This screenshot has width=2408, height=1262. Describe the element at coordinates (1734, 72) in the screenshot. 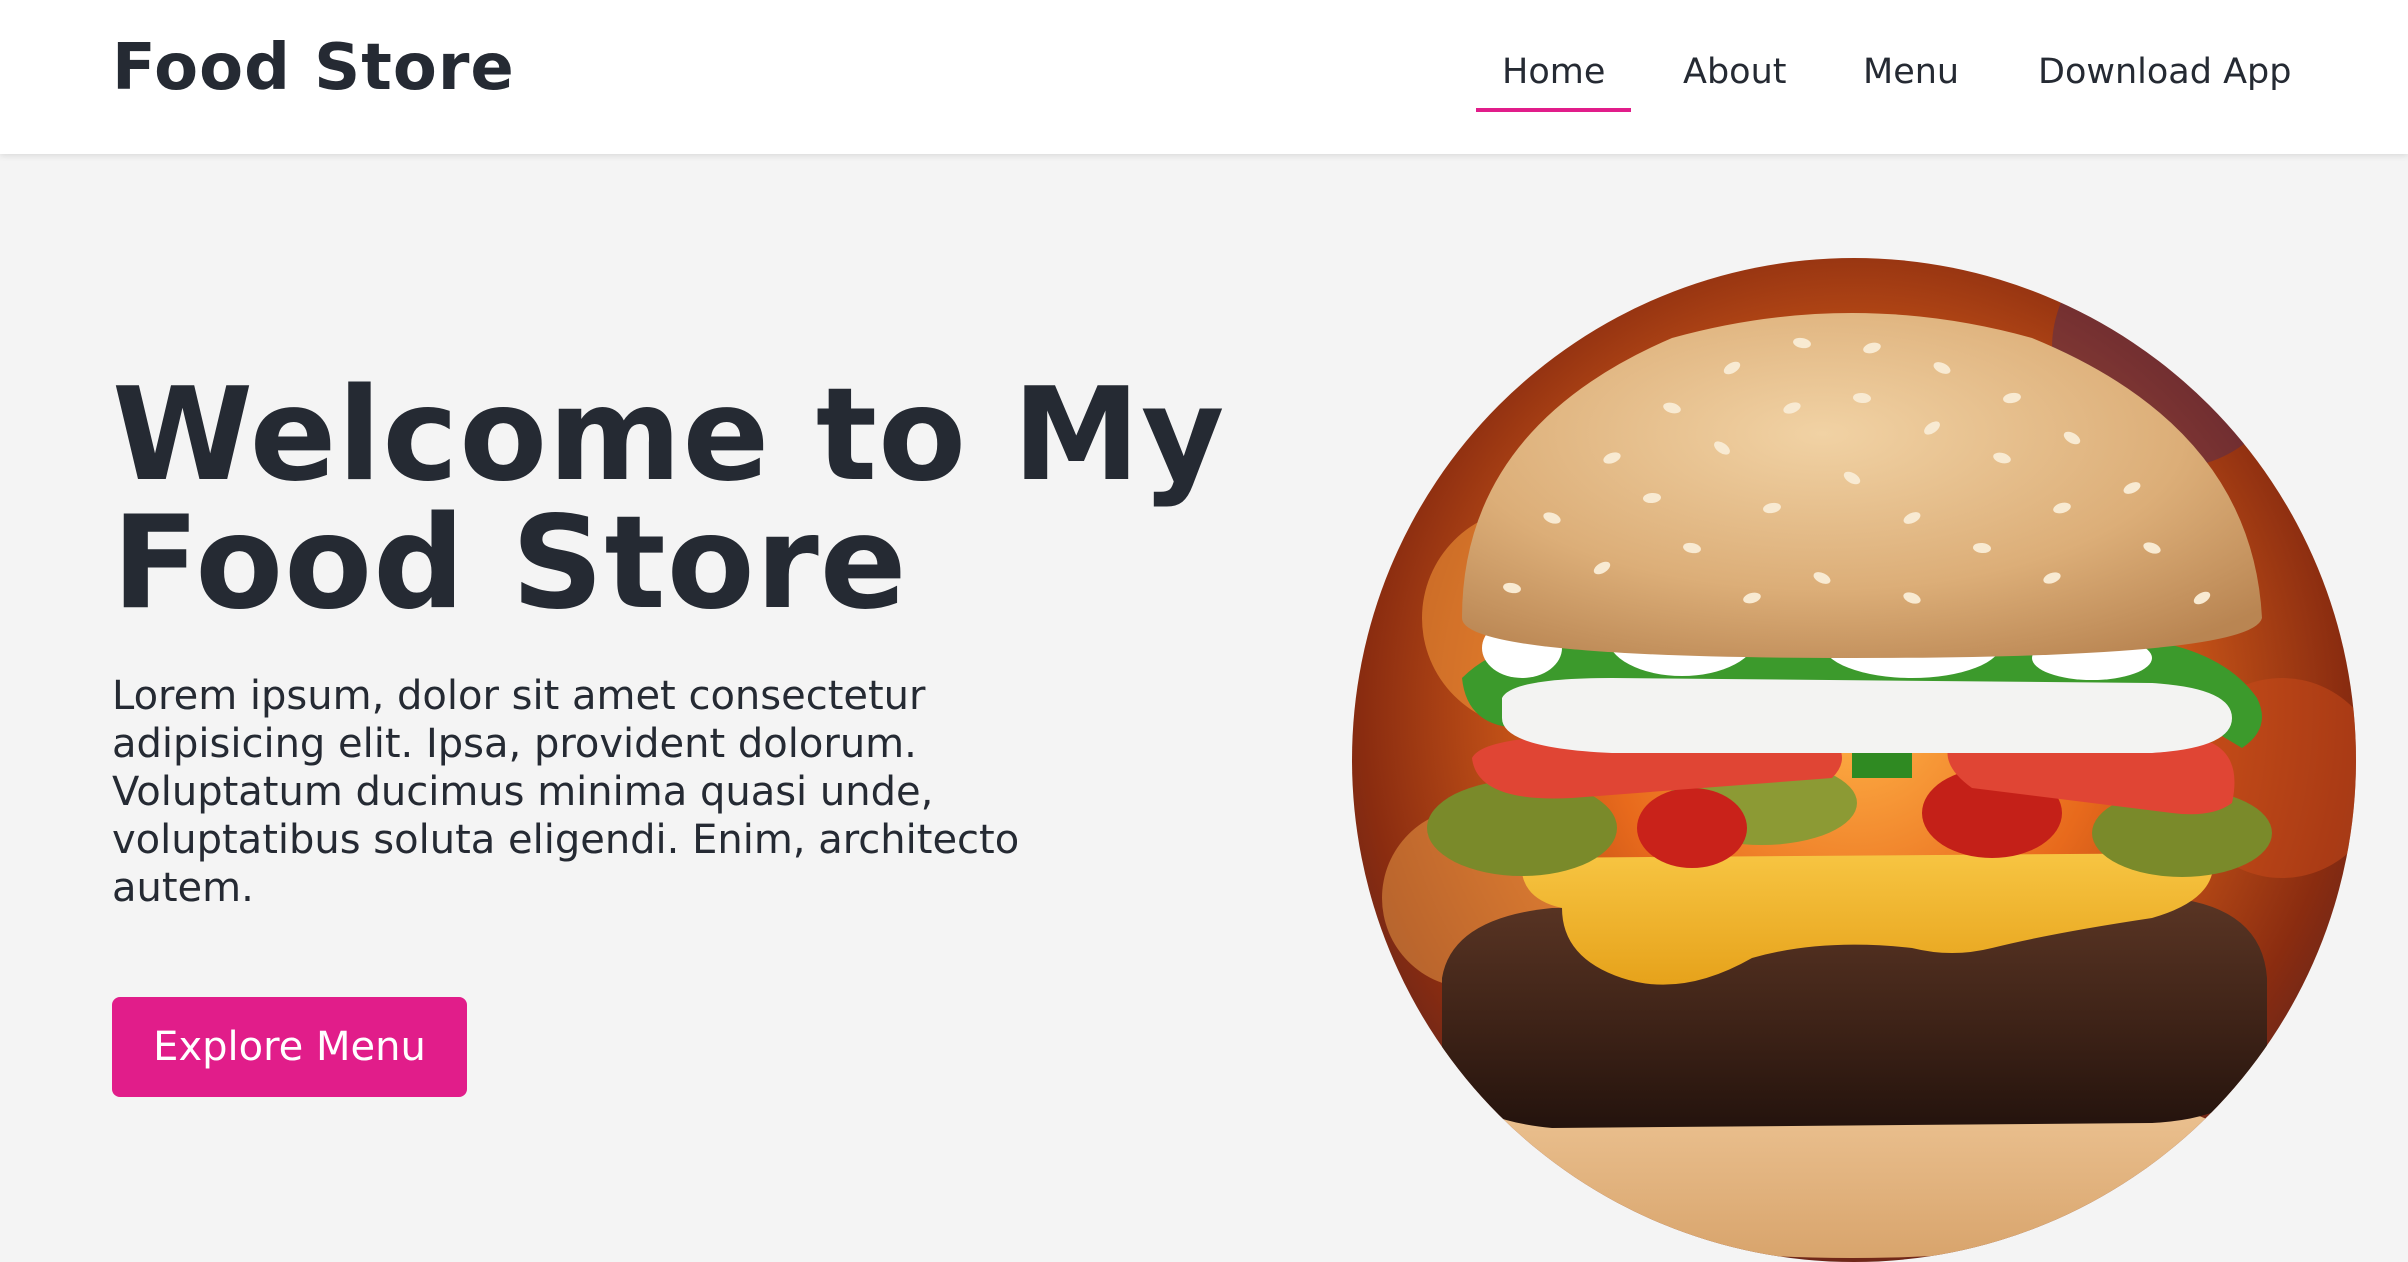

I see `nav-item-about: About` at that location.